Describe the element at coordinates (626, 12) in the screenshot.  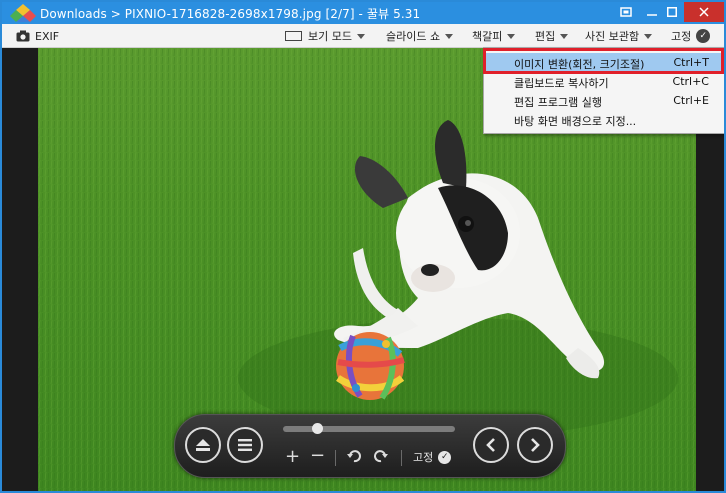
I see `fullscreen-icon` at that location.